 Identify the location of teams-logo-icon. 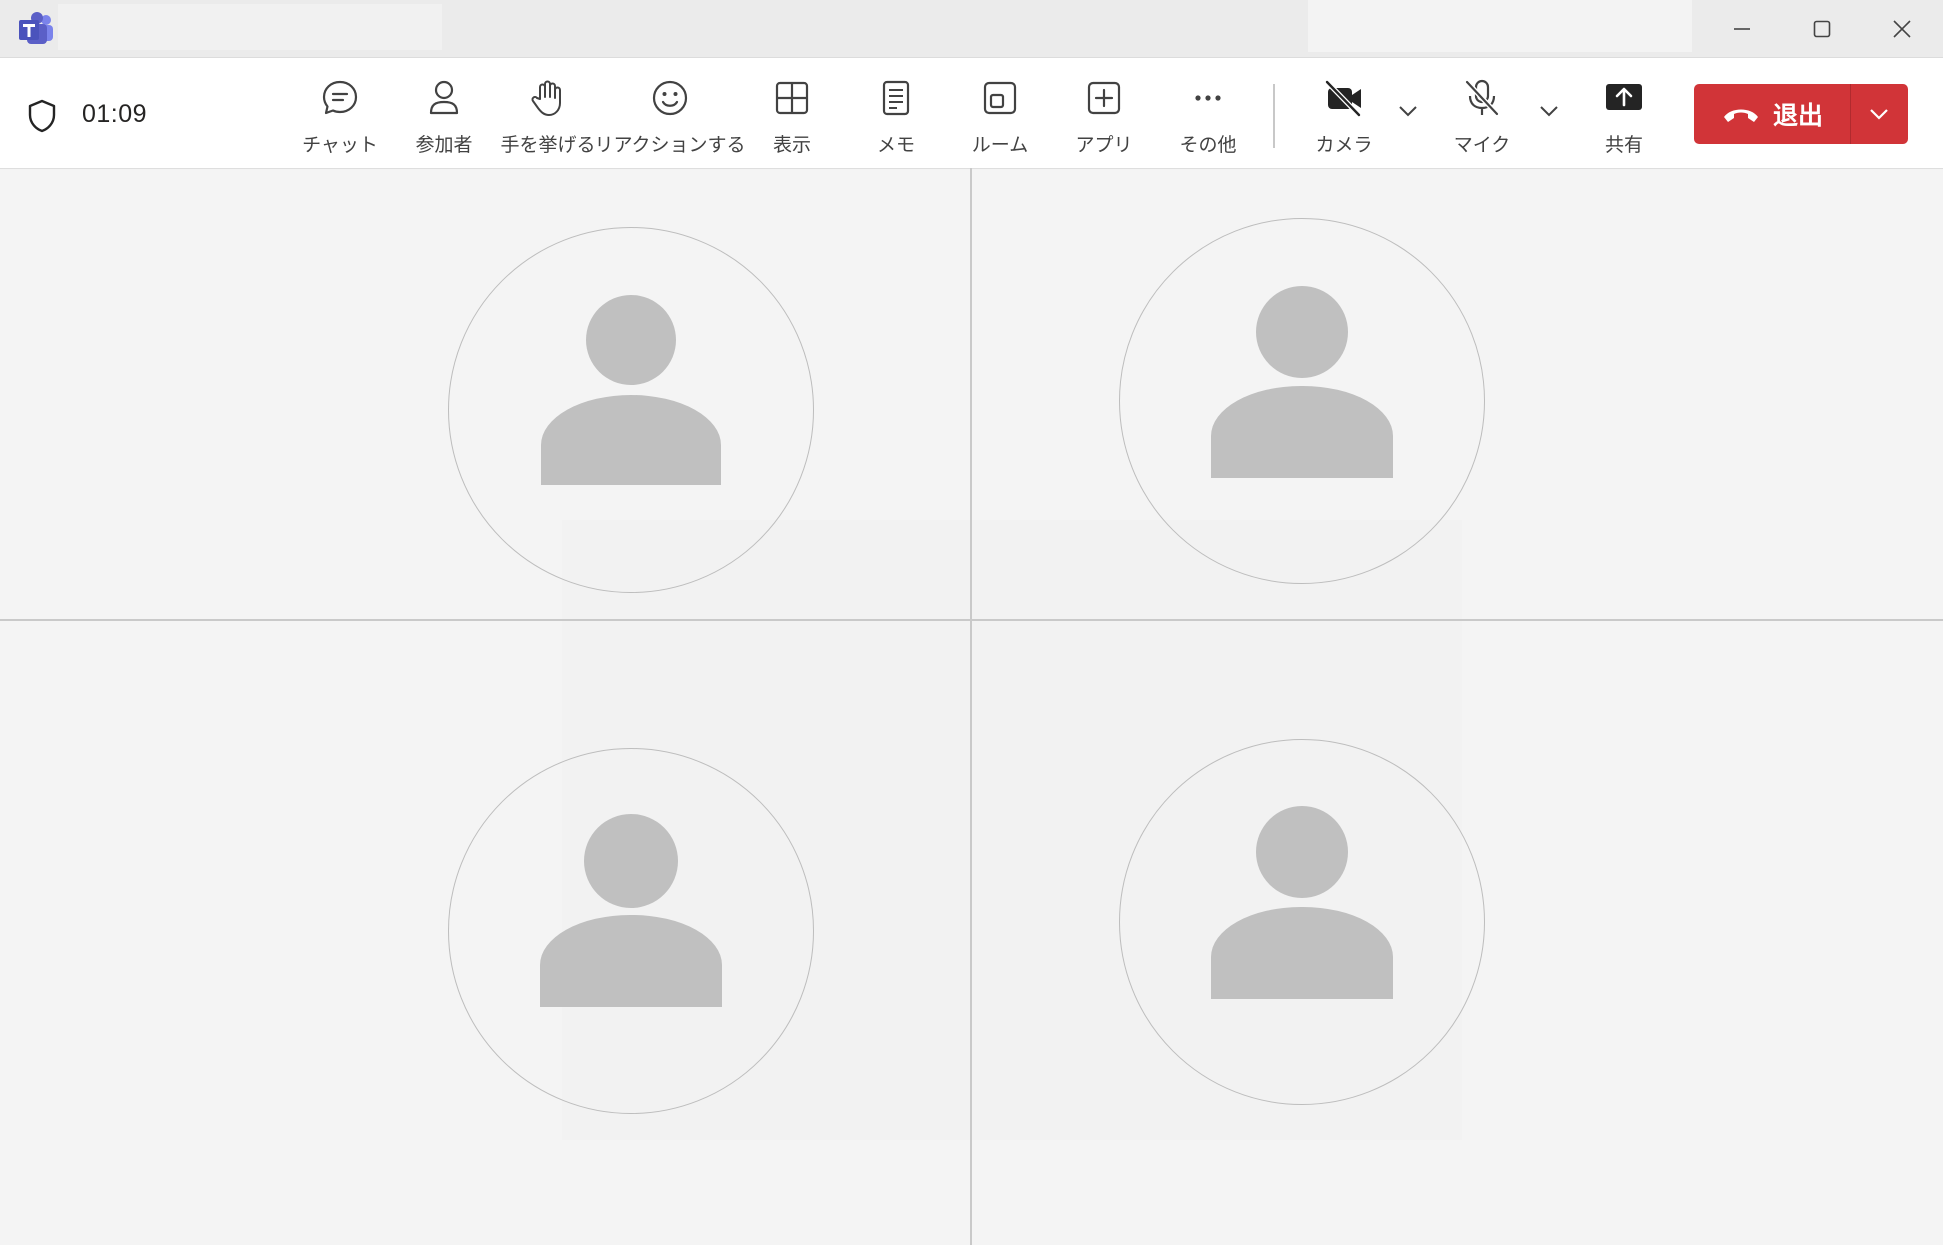
(36, 29).